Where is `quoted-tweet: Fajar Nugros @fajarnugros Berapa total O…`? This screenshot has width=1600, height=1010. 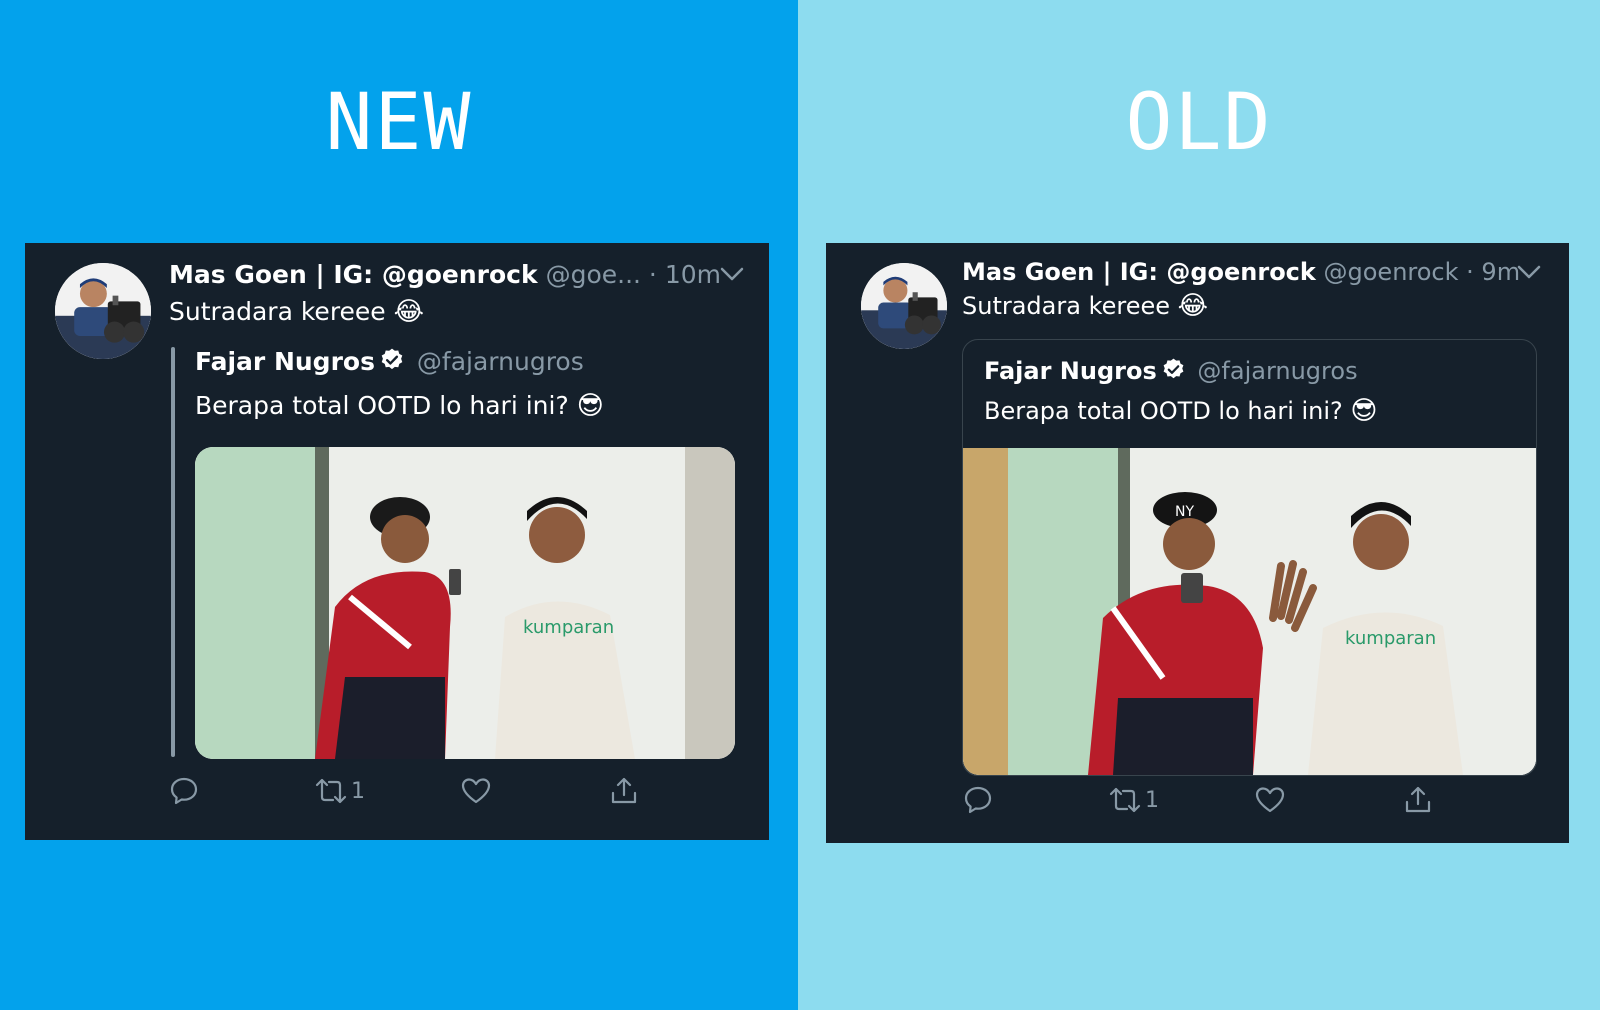 quoted-tweet: Fajar Nugros @fajarnugros Berapa total O… is located at coordinates (470, 555).